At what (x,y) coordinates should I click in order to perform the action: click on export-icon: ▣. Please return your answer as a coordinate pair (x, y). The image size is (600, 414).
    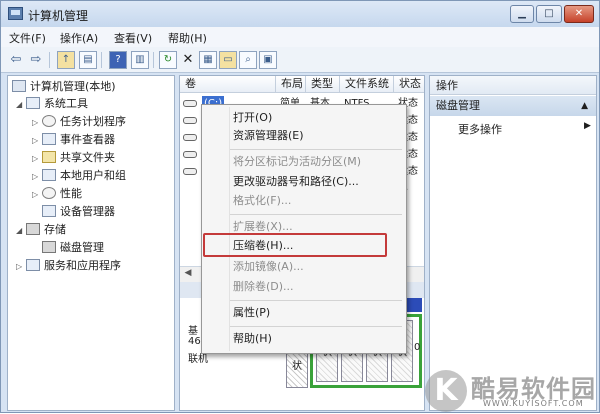
    Looking at the image, I should click on (268, 60).